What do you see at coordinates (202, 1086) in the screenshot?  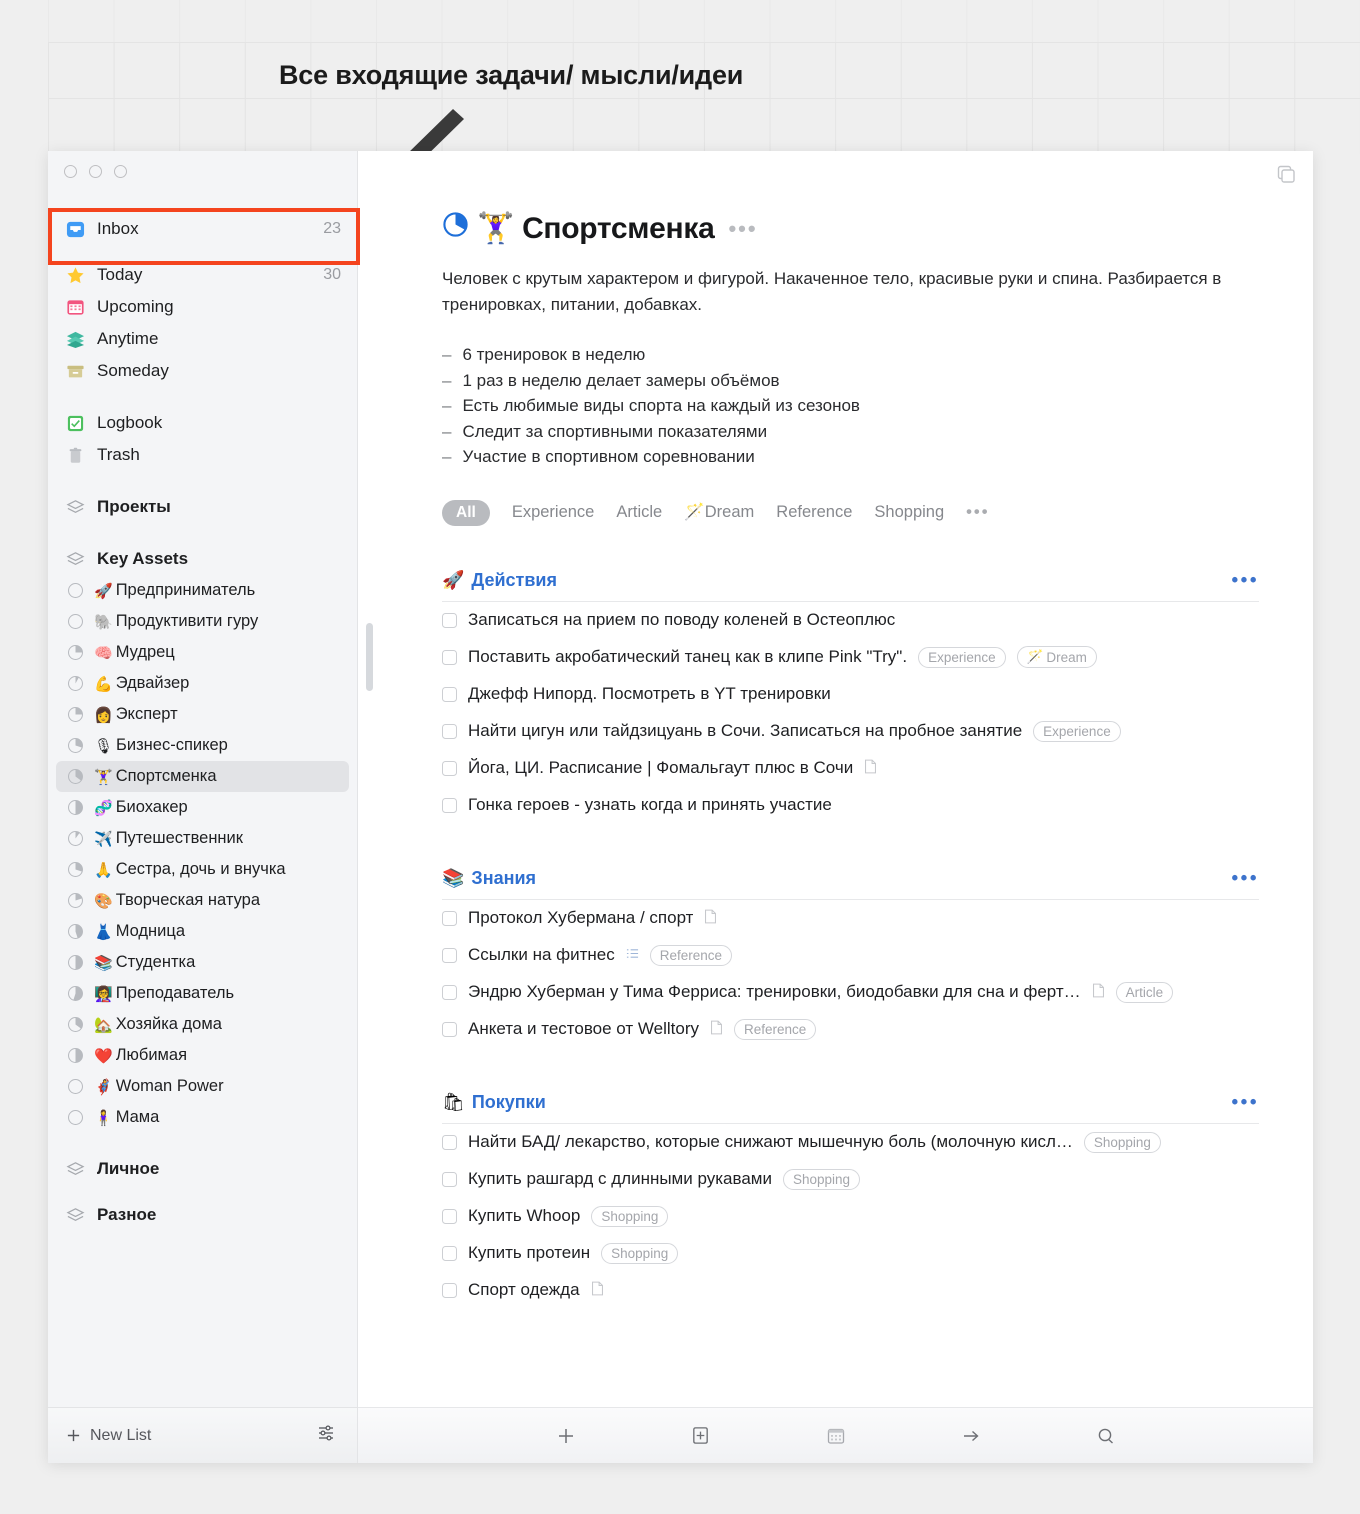 I see `sidebar-project-item: 🦸‍♀️ Woman Power` at bounding box center [202, 1086].